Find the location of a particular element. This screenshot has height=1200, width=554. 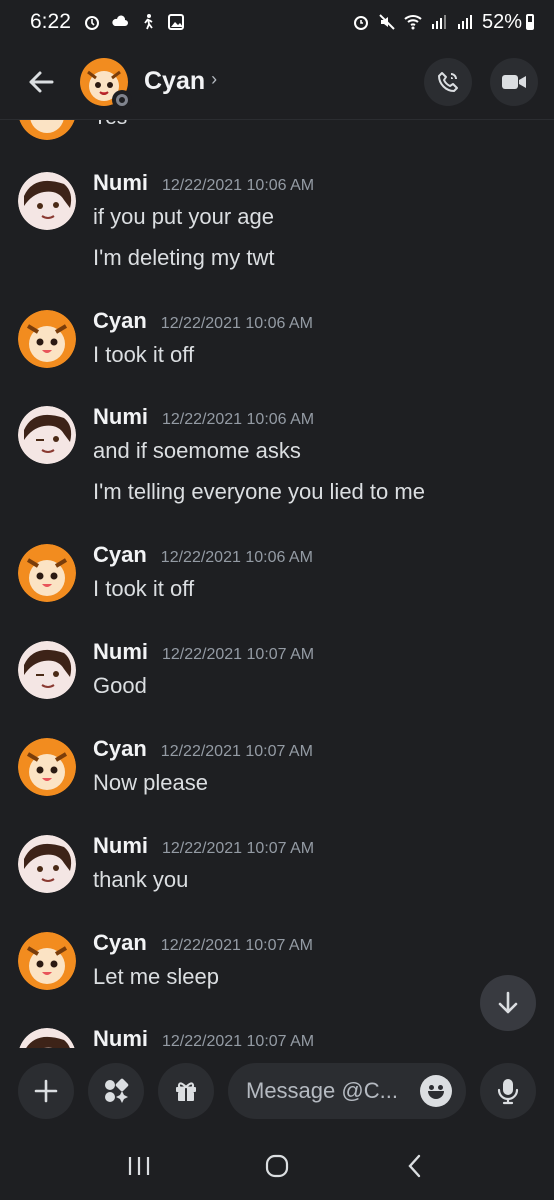

message-input is located at coordinates (331, 1090).